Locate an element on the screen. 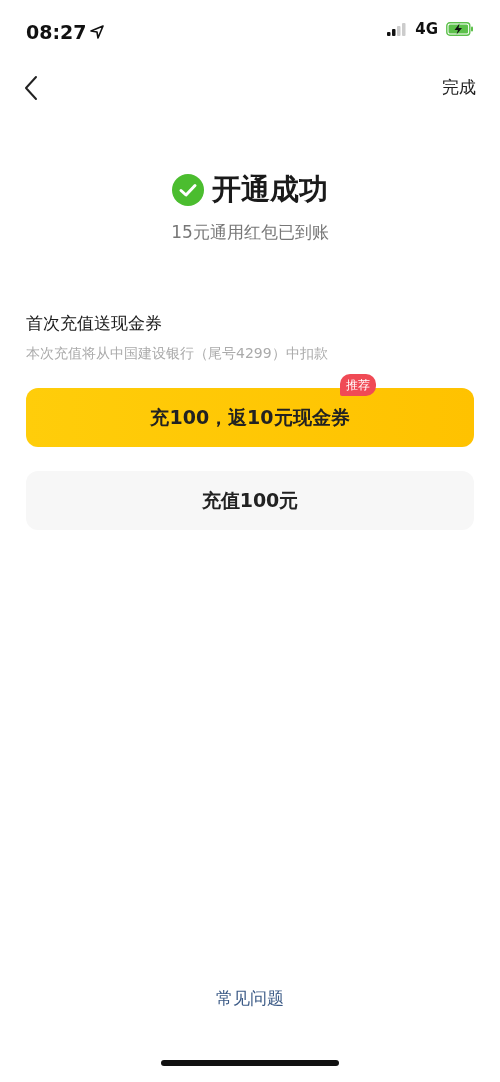  success-title: 开通成功 is located at coordinates (270, 189).